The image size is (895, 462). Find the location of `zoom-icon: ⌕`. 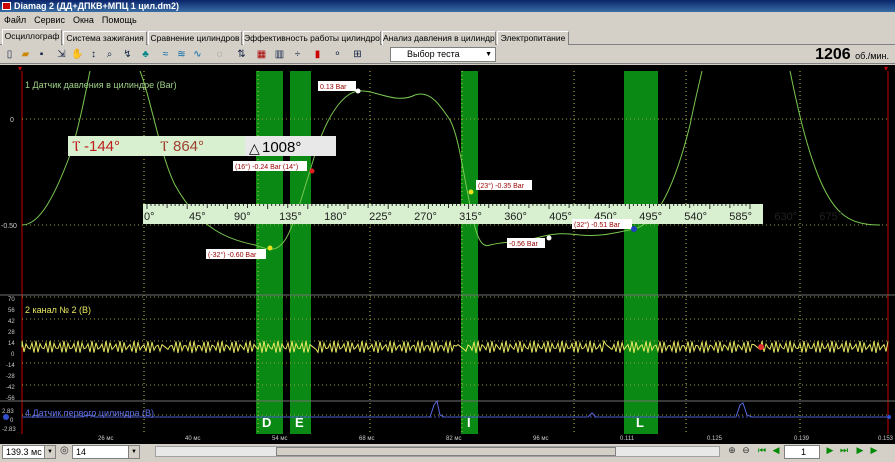

zoom-icon: ⌕ is located at coordinates (109, 54).